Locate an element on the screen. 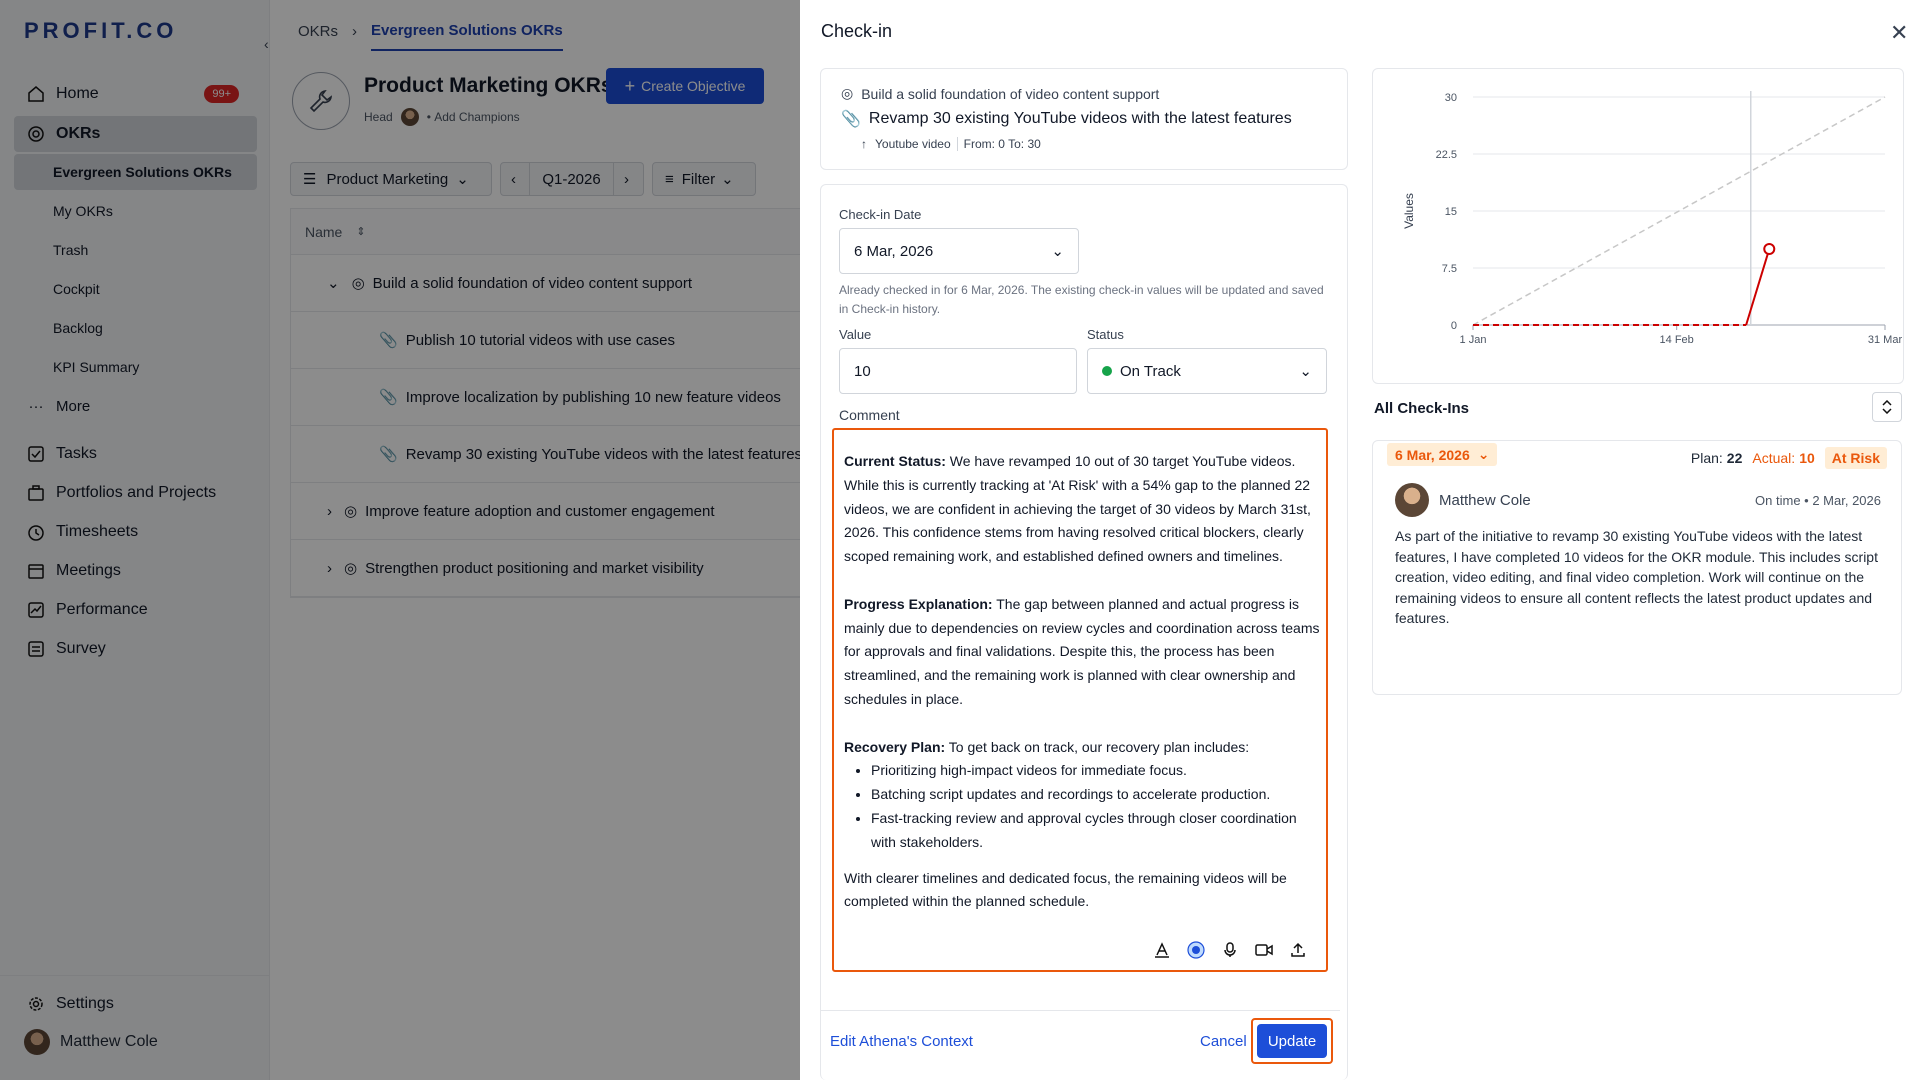 This screenshot has height=1080, width=1920. progress-chart: 0 7.5 15 22.5 30 1 Jan 14 Feb 31 Mar Values is located at coordinates (1652, 218).